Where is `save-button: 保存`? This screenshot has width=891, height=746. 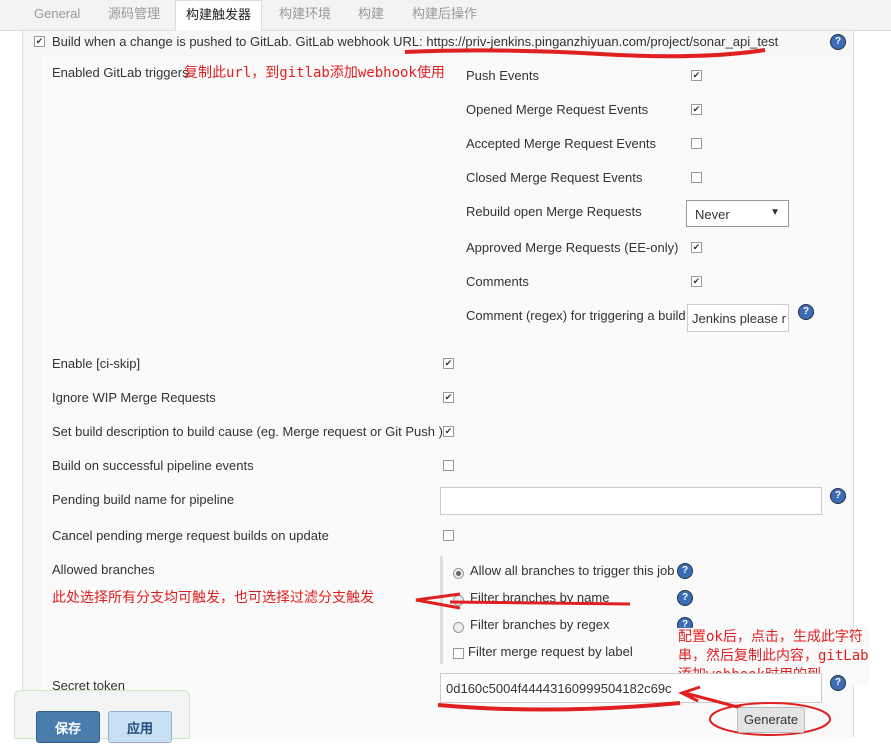
save-button: 保存 is located at coordinates (68, 727).